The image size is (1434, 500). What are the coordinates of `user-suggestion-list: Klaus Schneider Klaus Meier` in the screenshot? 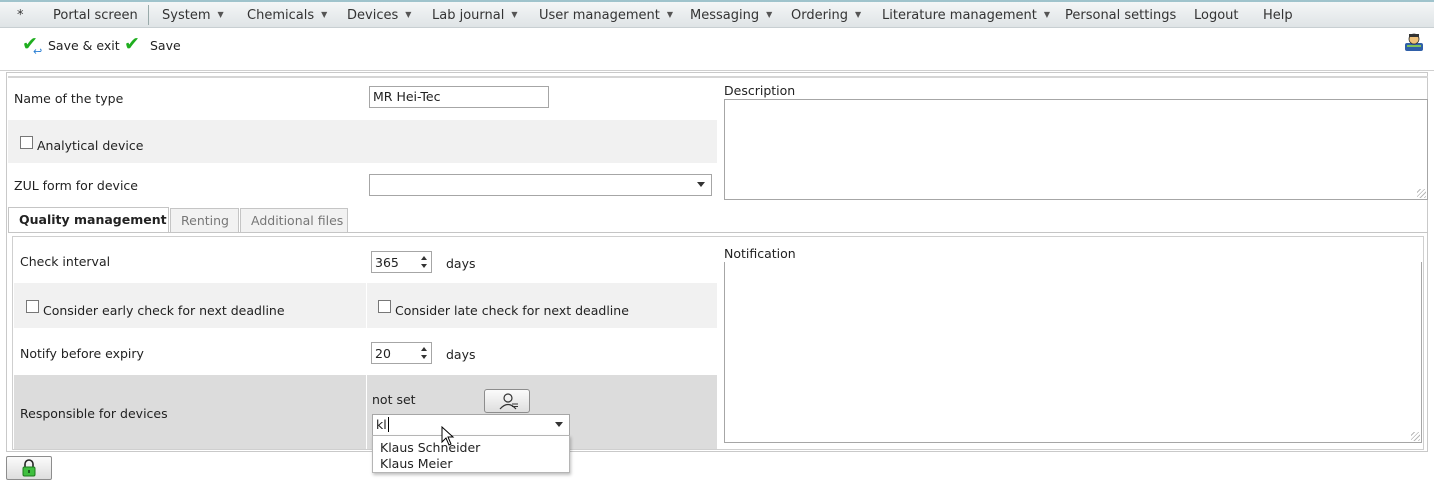 It's located at (471, 454).